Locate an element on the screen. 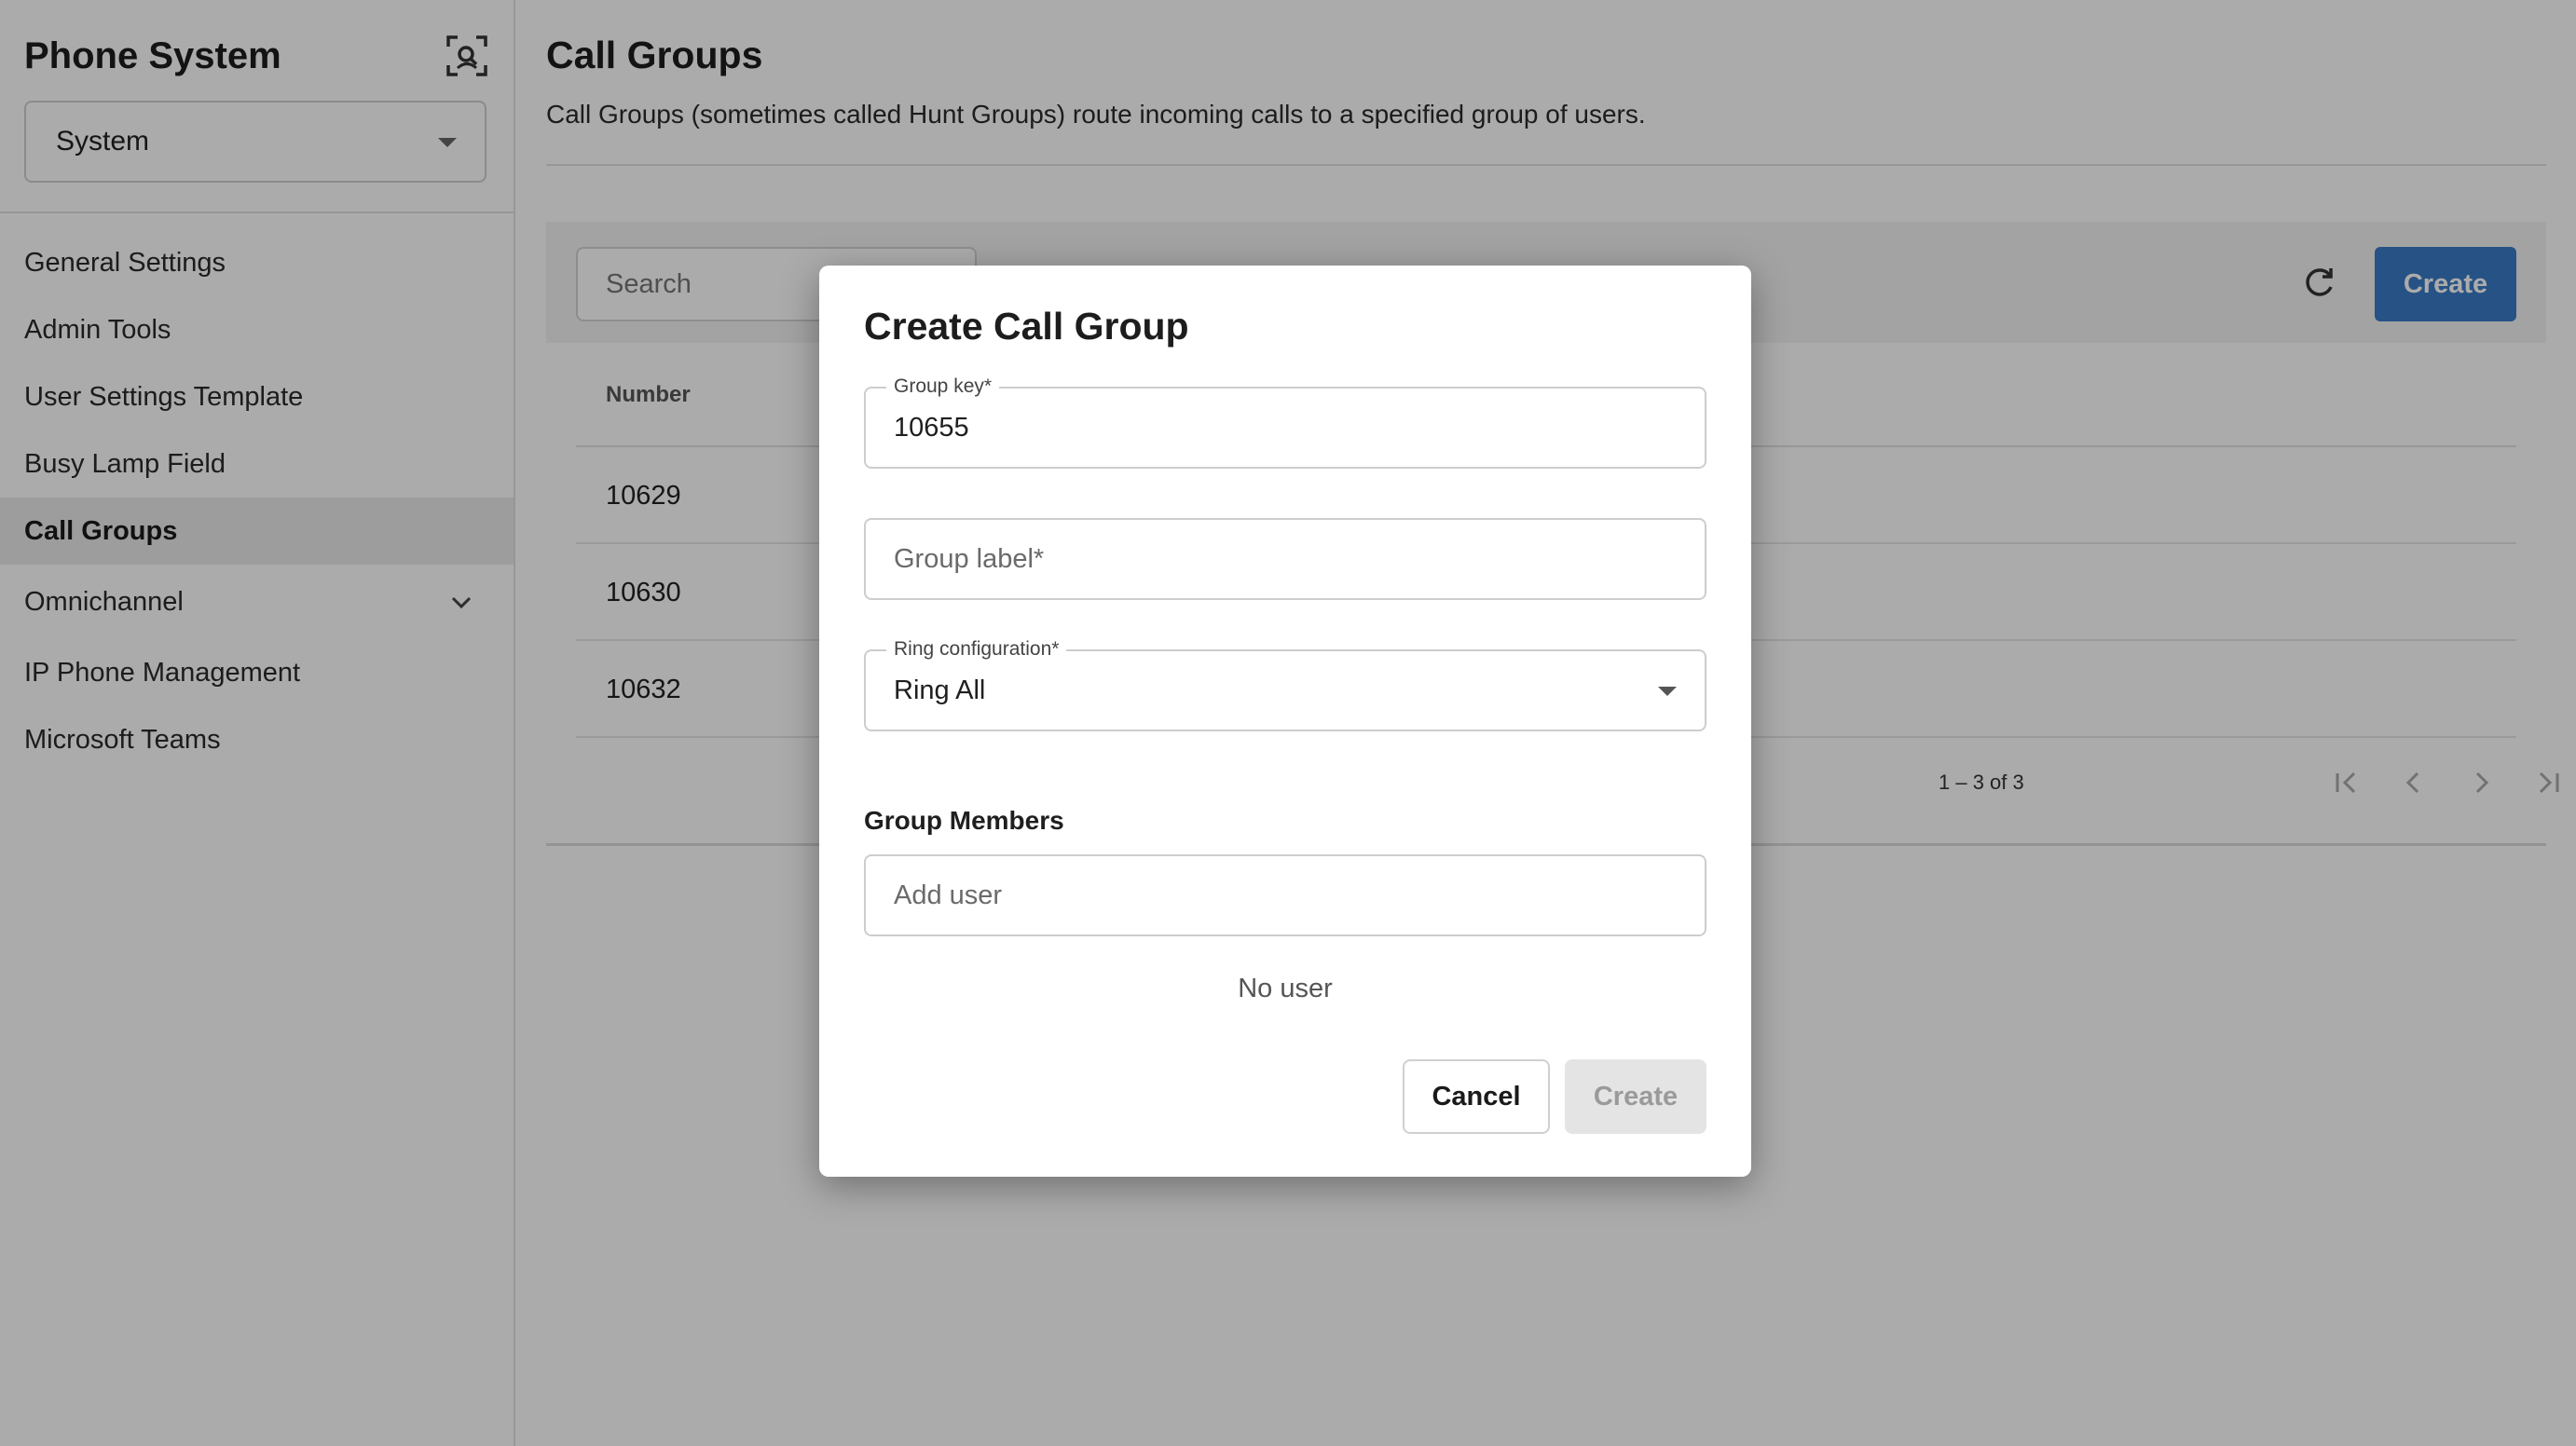  group-label-placeholder: Group label* is located at coordinates (970, 559).